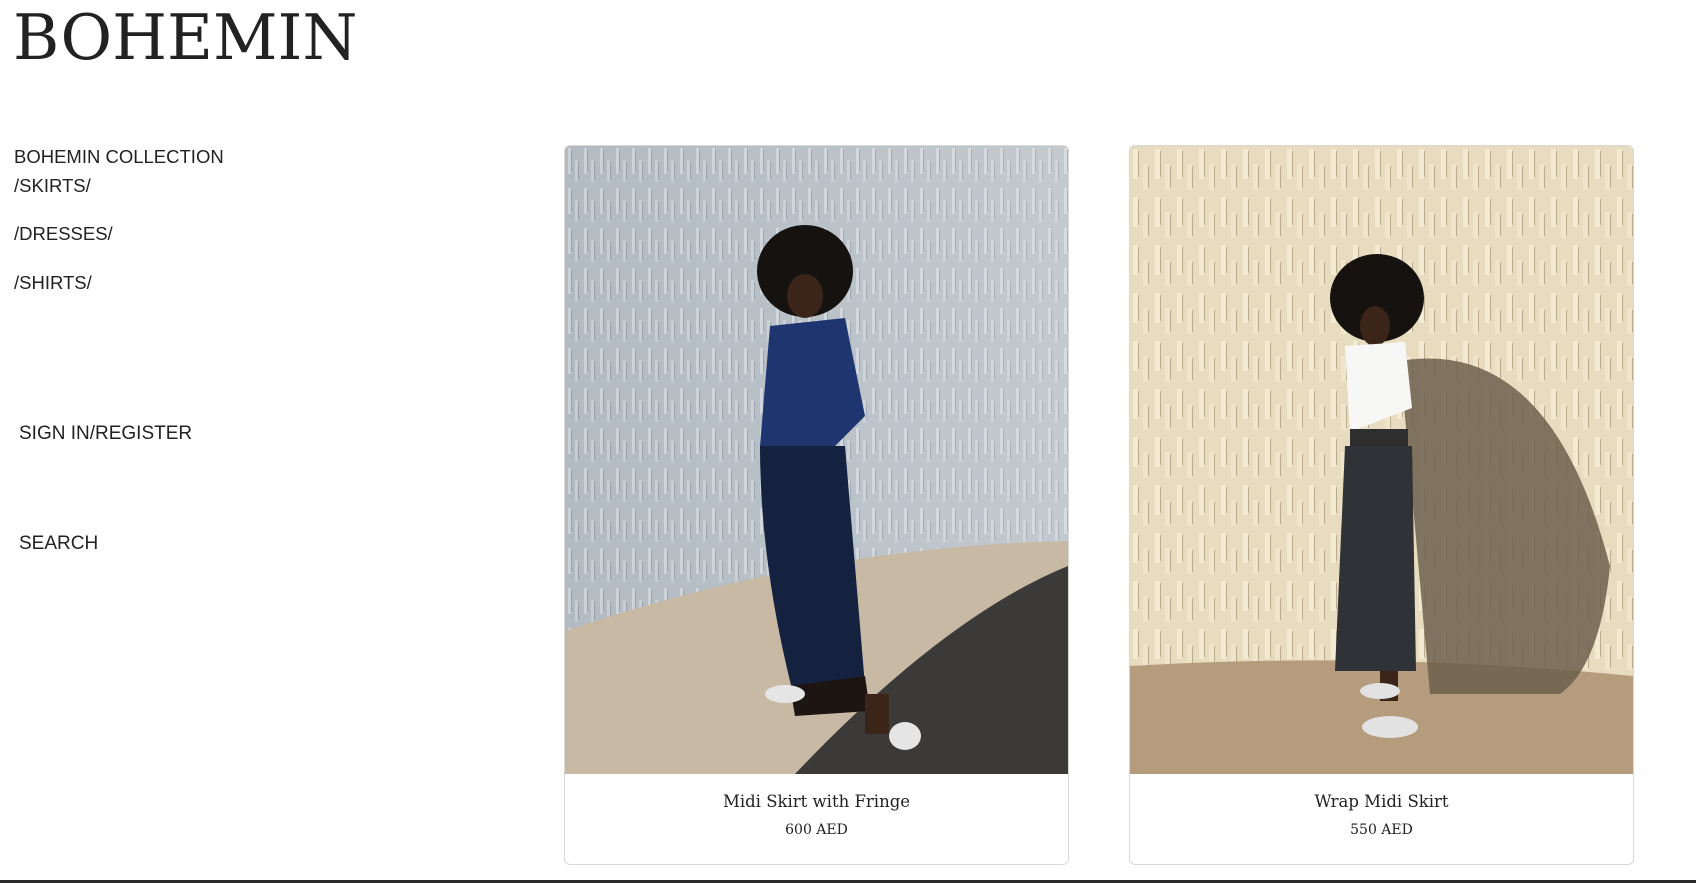 The width and height of the screenshot is (1696, 883). What do you see at coordinates (164, 283) in the screenshot?
I see `sidebar-item-shirts: /SHIRTS/` at bounding box center [164, 283].